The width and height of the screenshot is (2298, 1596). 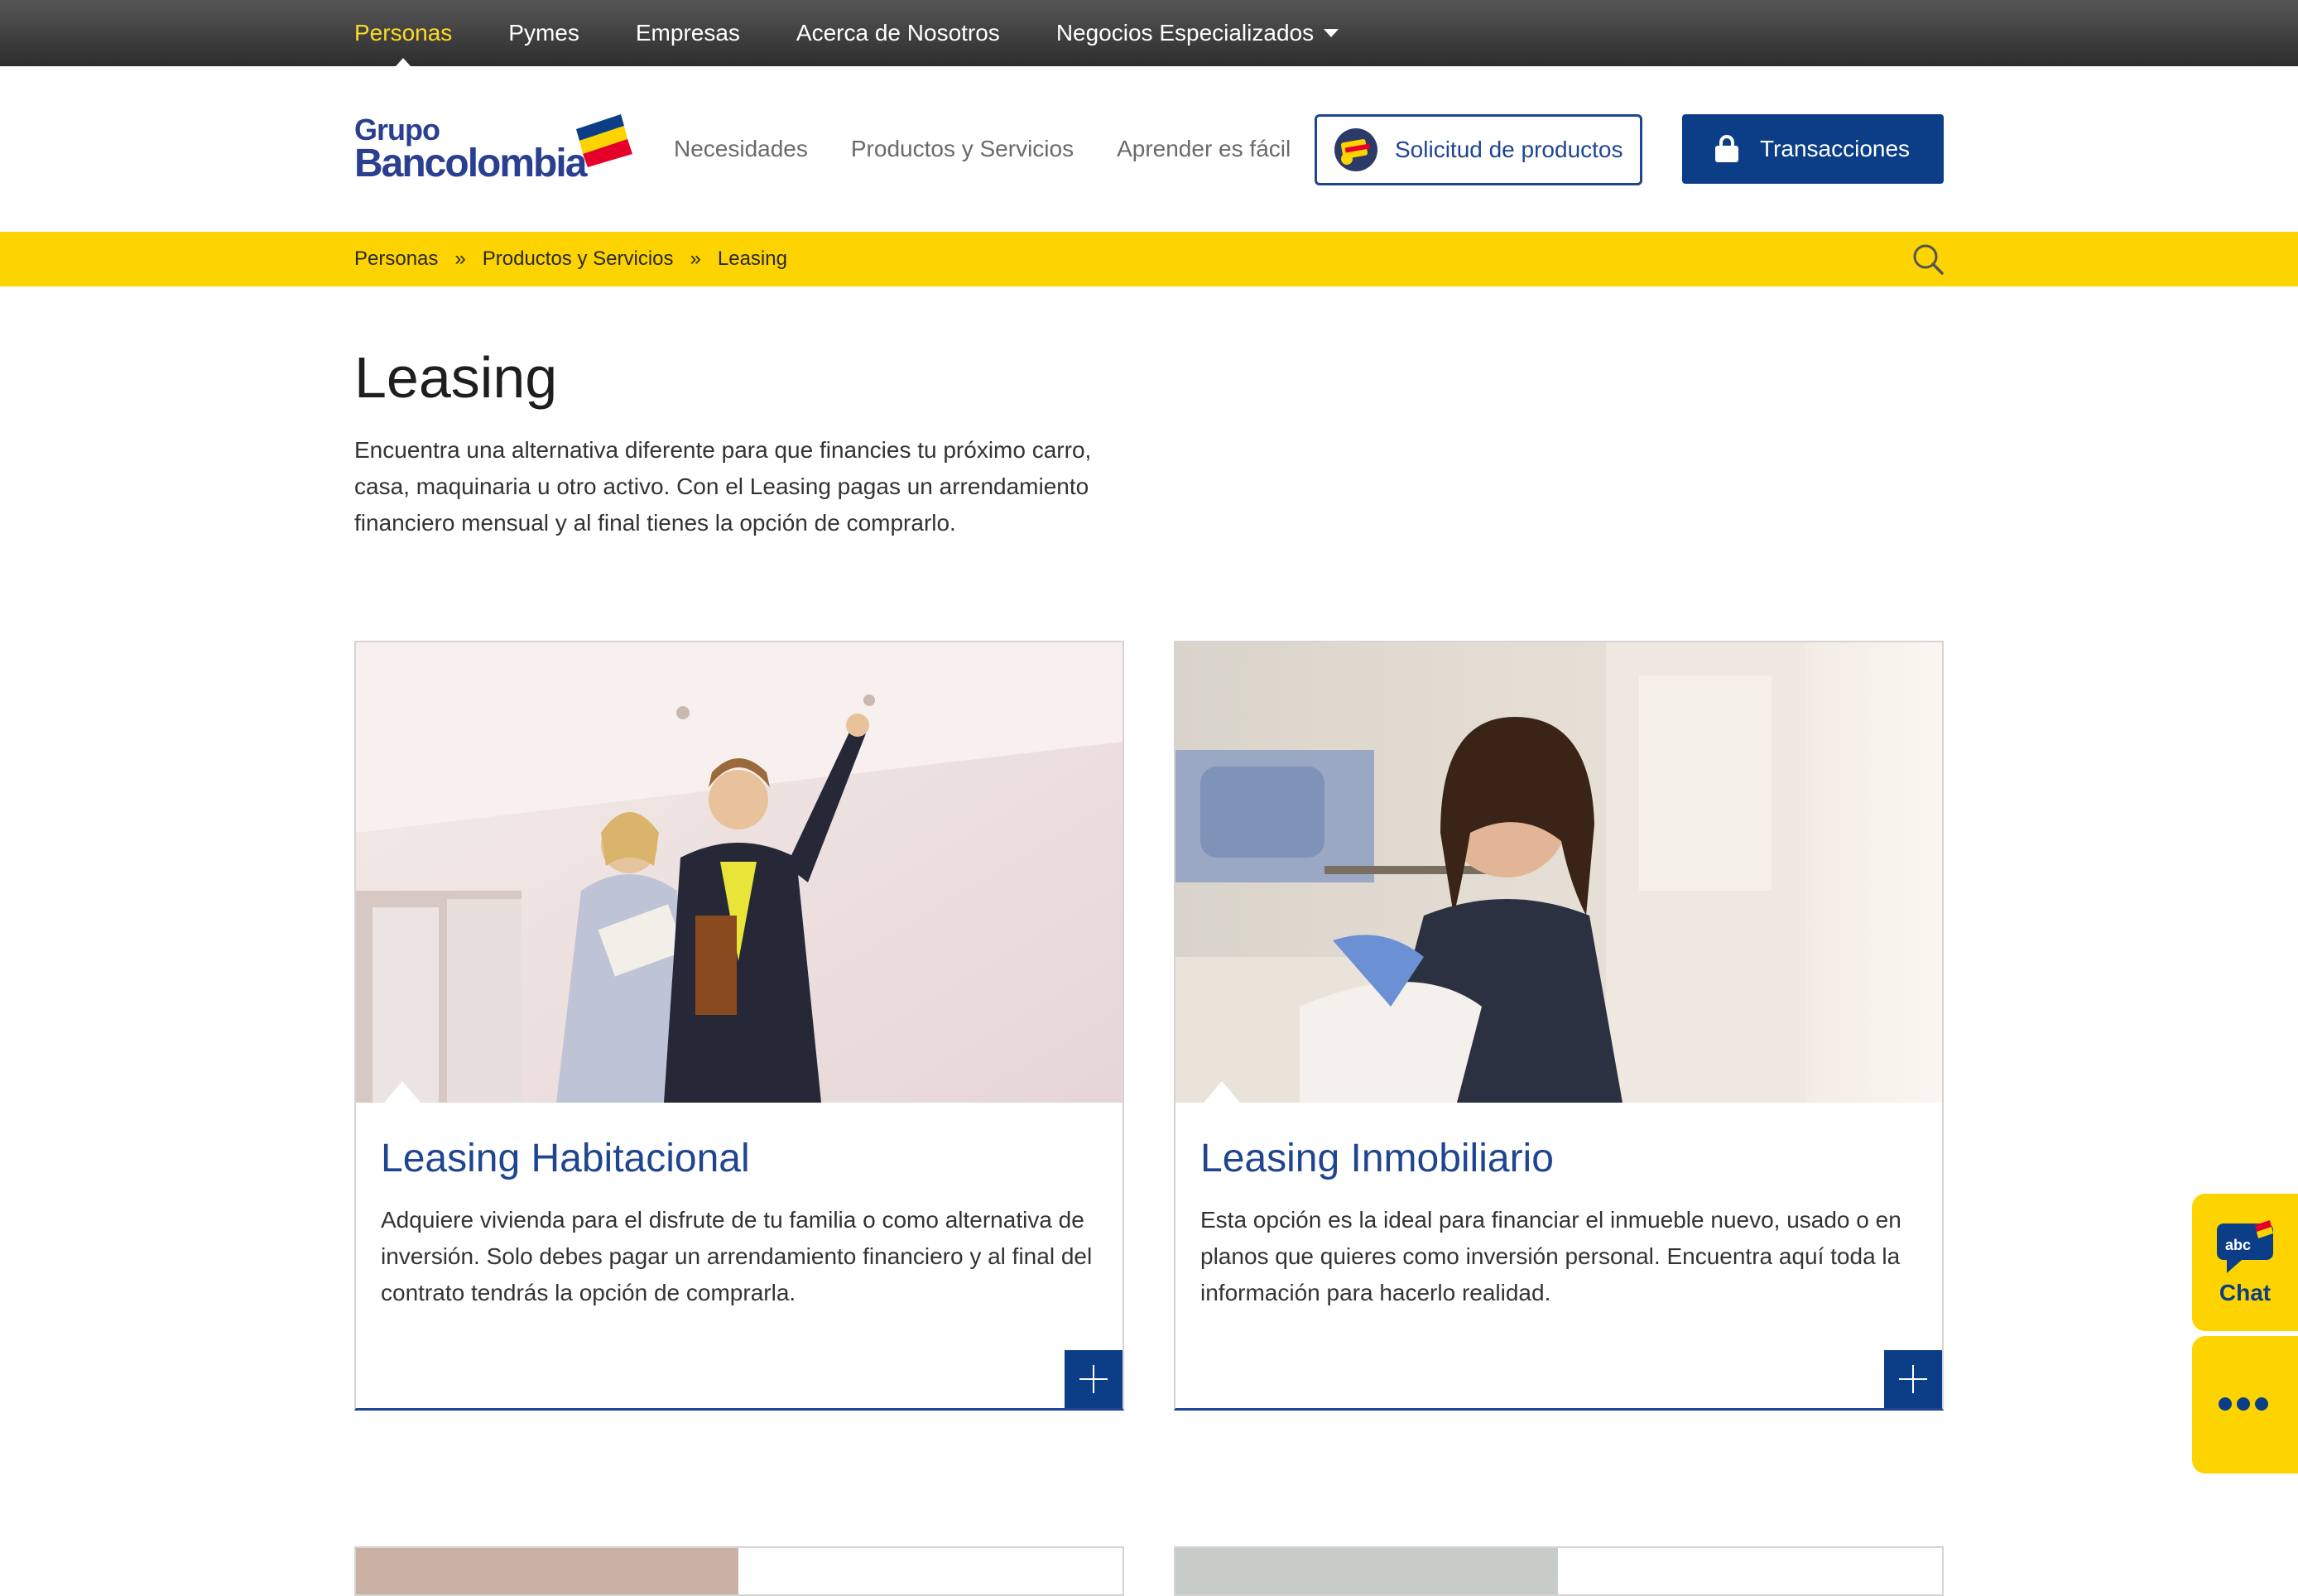 I want to click on nav-aprender: Aprender es fácil, so click(x=1204, y=149).